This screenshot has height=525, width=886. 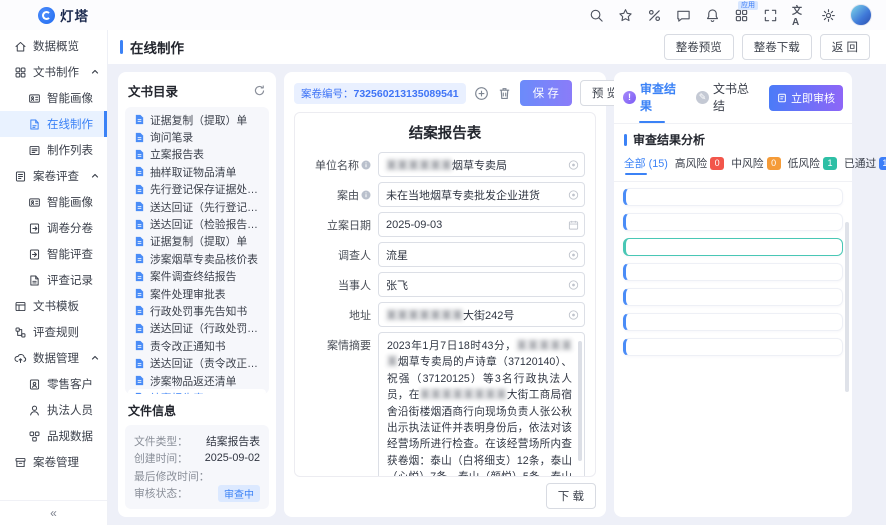 I want to click on field-input-调查人: 流星, so click(x=481, y=254).